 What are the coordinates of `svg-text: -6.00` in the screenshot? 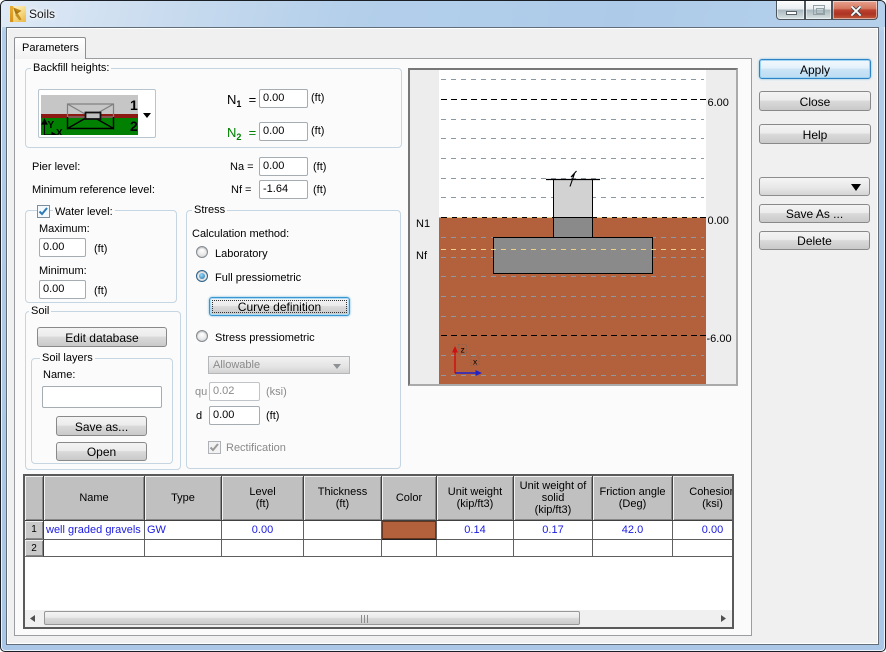 It's located at (719, 339).